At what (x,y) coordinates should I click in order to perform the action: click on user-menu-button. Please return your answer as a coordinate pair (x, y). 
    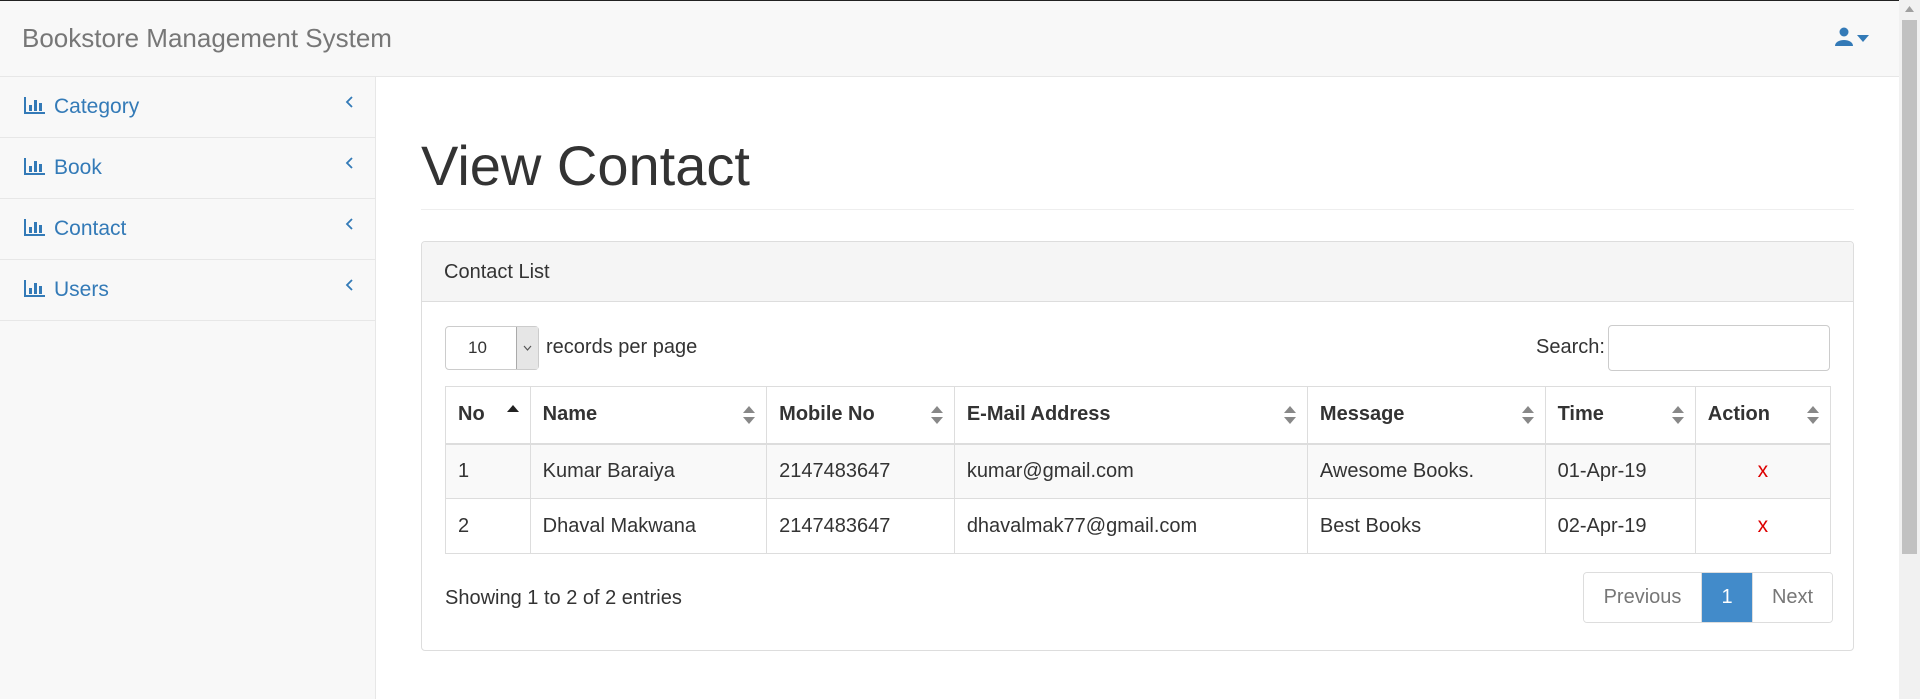
    Looking at the image, I should click on (1852, 39).